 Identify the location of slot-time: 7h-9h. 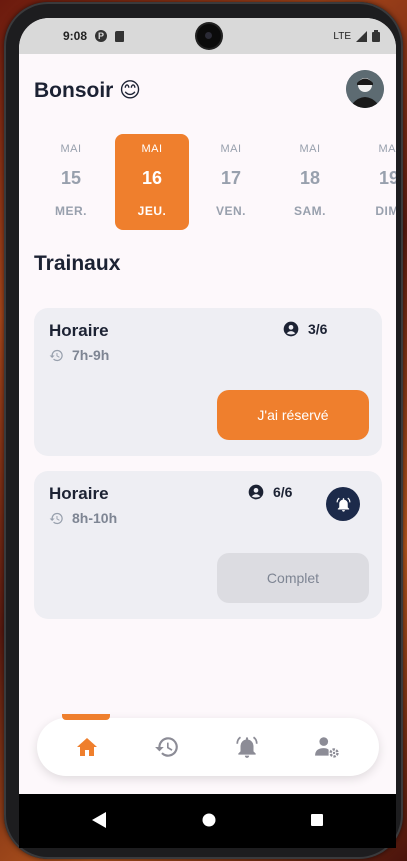
(79, 355).